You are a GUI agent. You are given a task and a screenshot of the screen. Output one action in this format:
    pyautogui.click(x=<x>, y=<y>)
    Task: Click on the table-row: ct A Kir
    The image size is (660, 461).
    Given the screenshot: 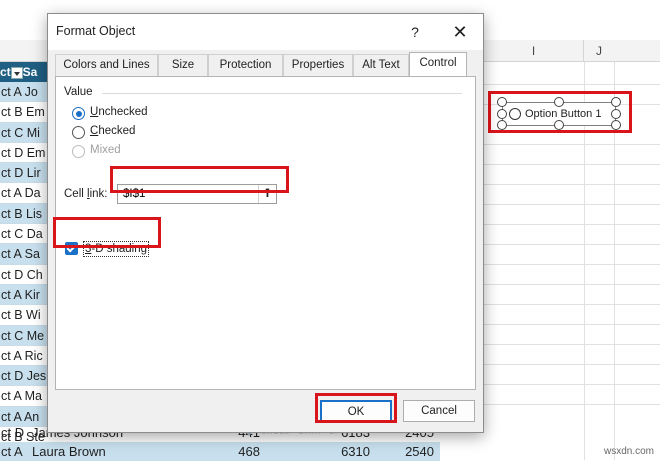 What is the action you would take?
    pyautogui.click(x=24, y=295)
    